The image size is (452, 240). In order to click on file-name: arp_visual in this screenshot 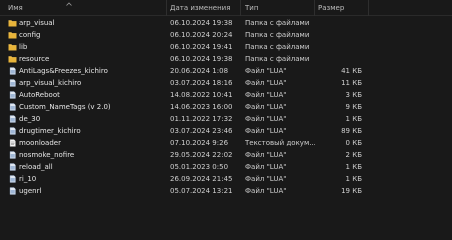, I will do `click(37, 23)`.